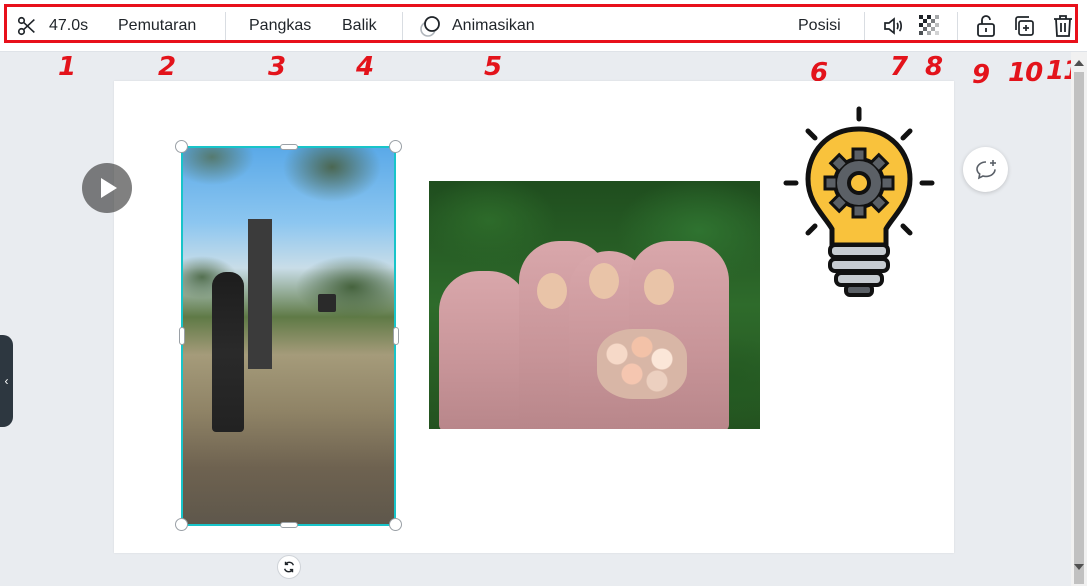 This screenshot has height=586, width=1087. What do you see at coordinates (107, 188) in the screenshot?
I see `play-icon` at bounding box center [107, 188].